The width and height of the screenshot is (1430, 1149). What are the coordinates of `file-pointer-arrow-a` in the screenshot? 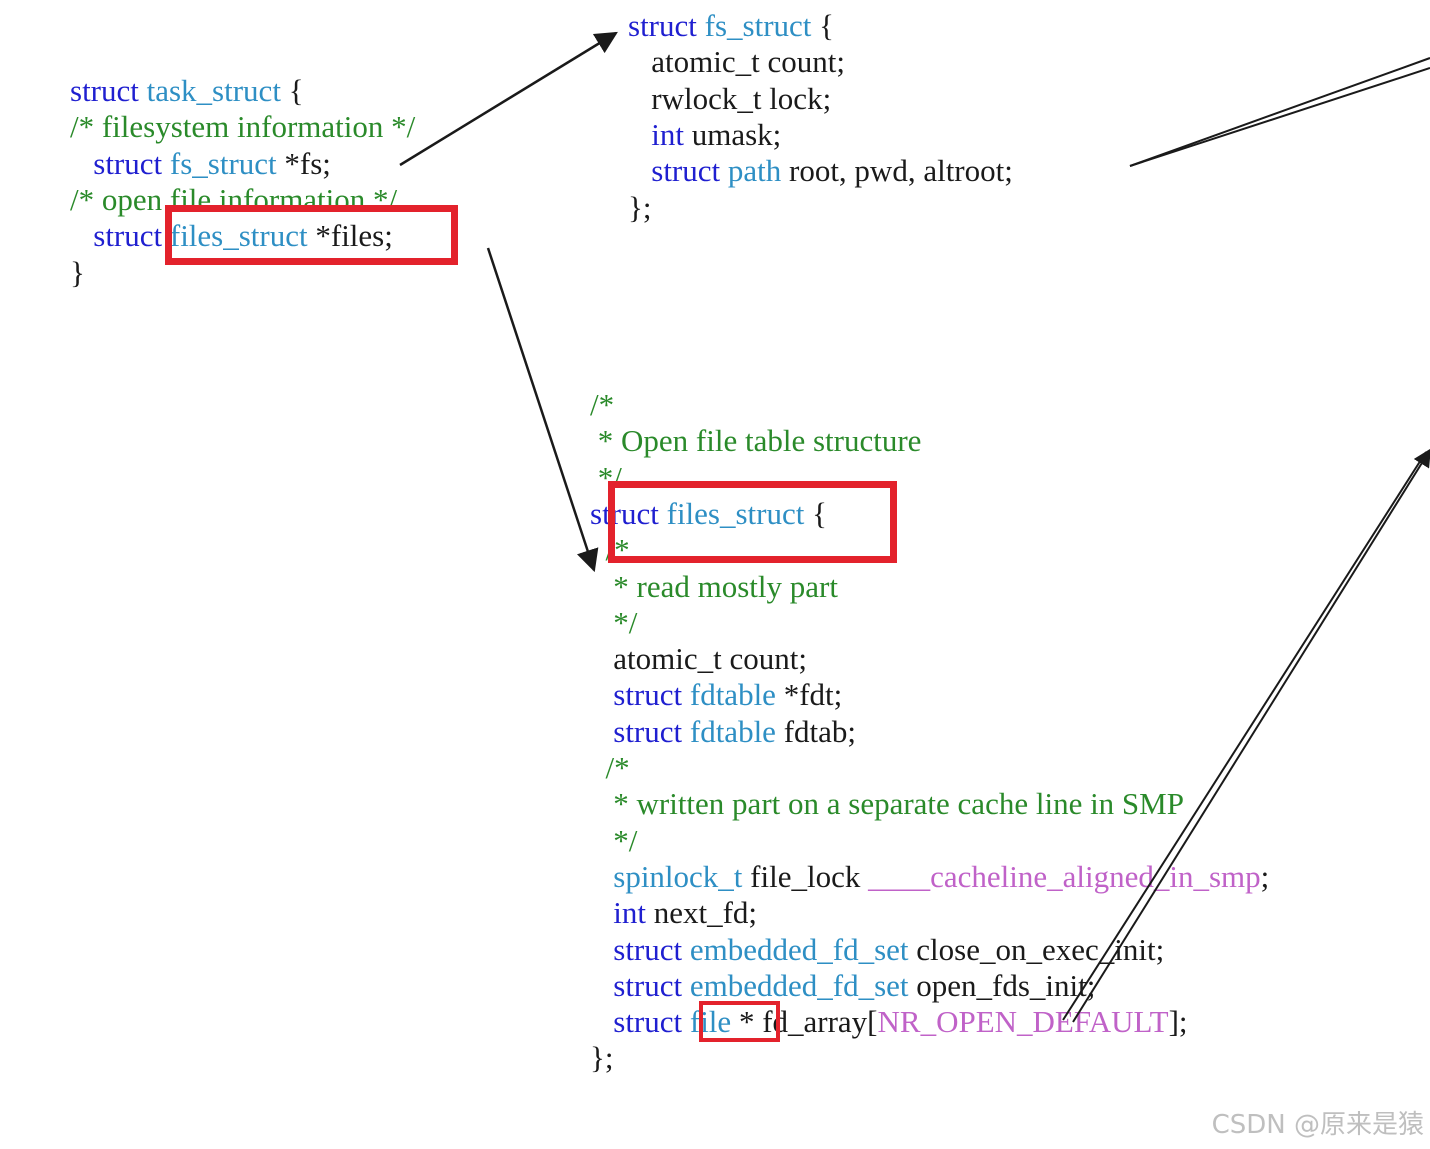 It's located at (1244, 736).